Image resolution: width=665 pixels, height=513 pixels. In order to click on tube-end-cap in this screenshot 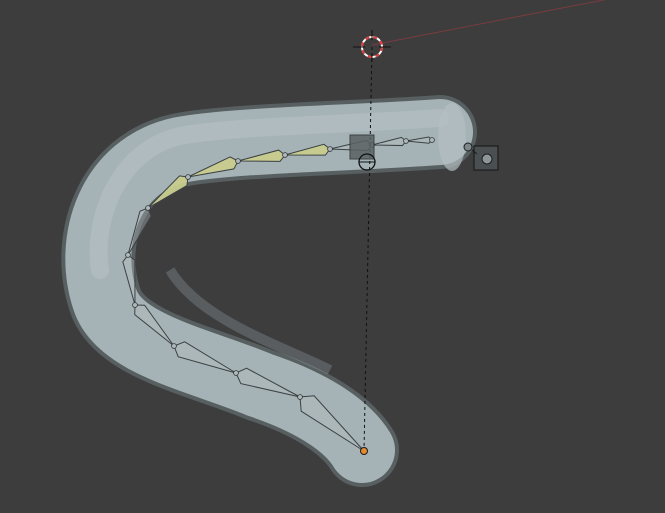, I will do `click(452, 137)`.